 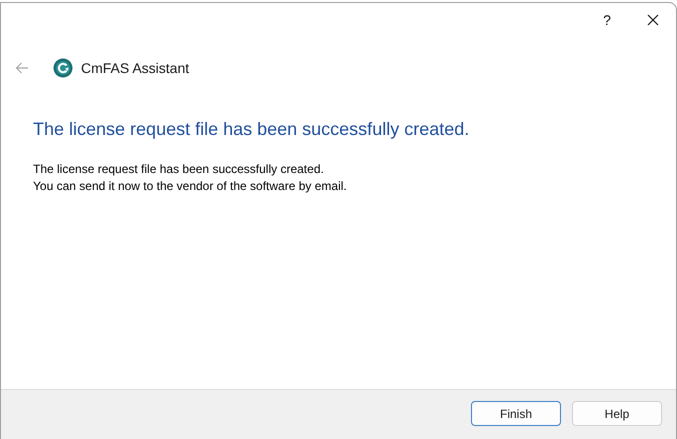 What do you see at coordinates (190, 186) in the screenshot?
I see `message-text: You can send it now to the vendor of the software by email.` at bounding box center [190, 186].